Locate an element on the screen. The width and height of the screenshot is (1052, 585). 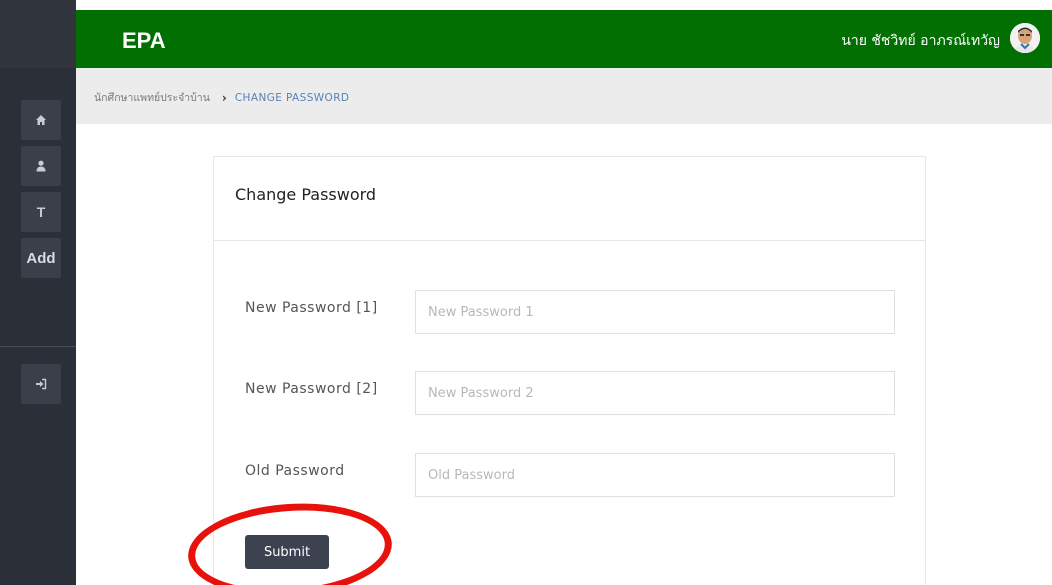
new-password-2-label: New Password [2] is located at coordinates (311, 389).